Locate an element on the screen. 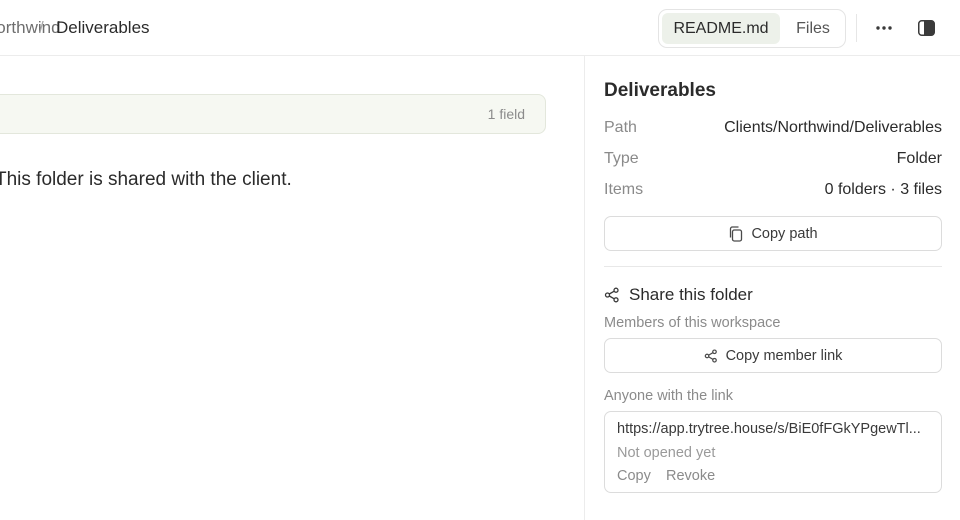 Image resolution: width=960 pixels, height=520 pixels. copy-icon is located at coordinates (736, 233).